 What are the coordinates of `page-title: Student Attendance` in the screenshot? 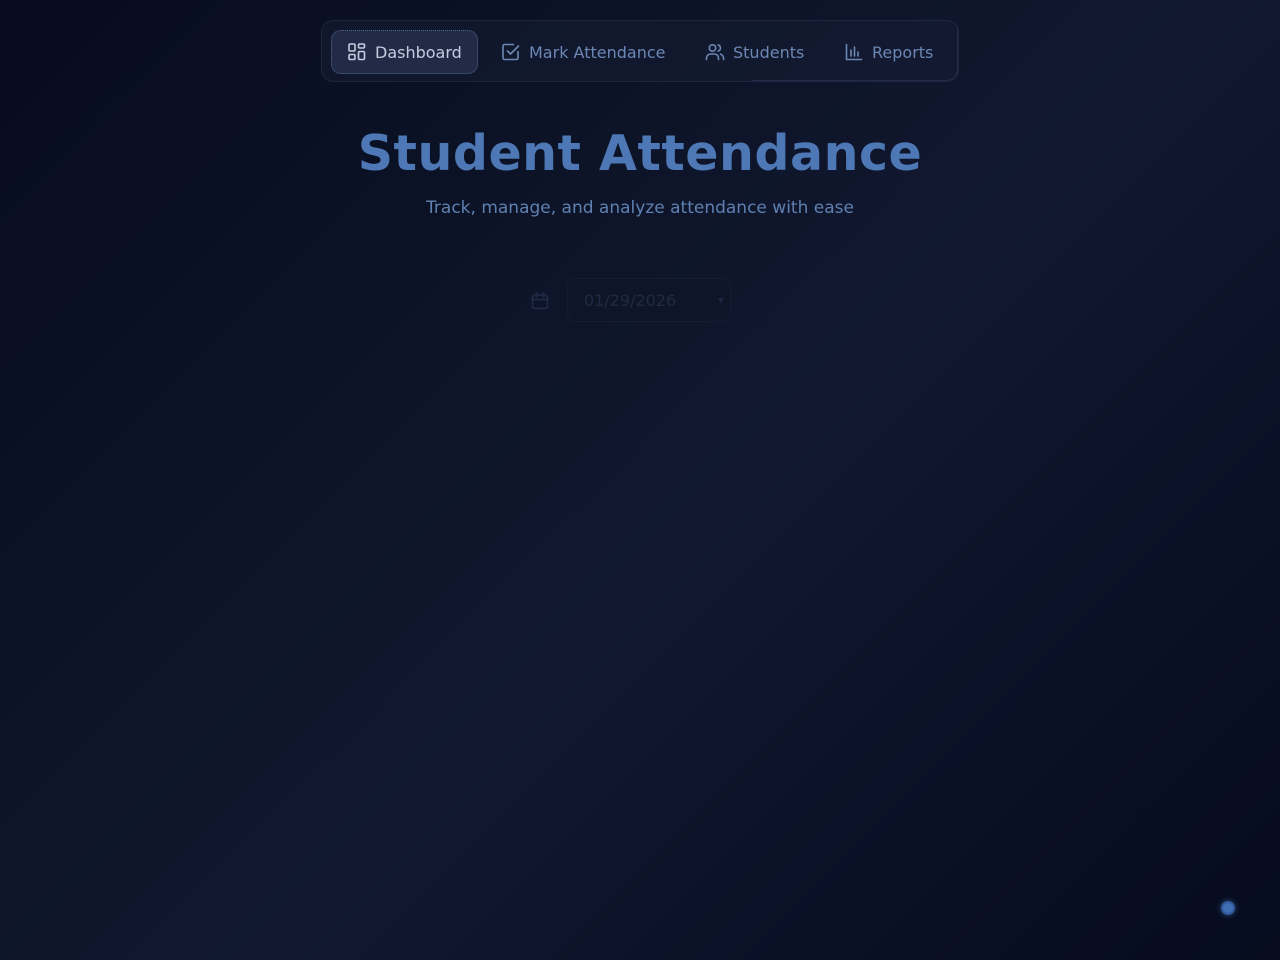 It's located at (640, 153).